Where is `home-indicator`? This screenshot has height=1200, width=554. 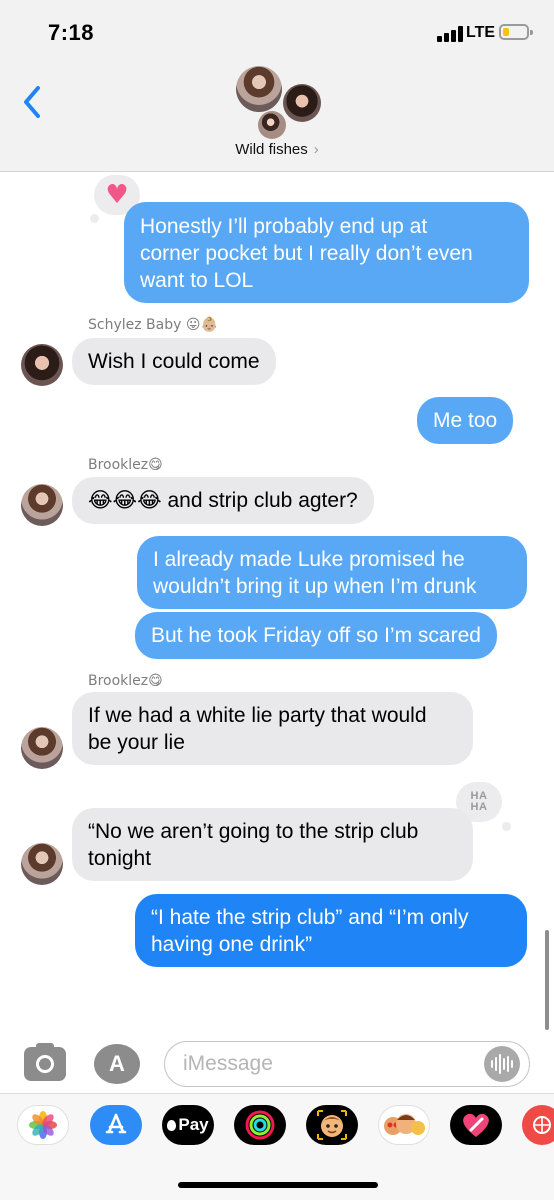
home-indicator is located at coordinates (278, 1185).